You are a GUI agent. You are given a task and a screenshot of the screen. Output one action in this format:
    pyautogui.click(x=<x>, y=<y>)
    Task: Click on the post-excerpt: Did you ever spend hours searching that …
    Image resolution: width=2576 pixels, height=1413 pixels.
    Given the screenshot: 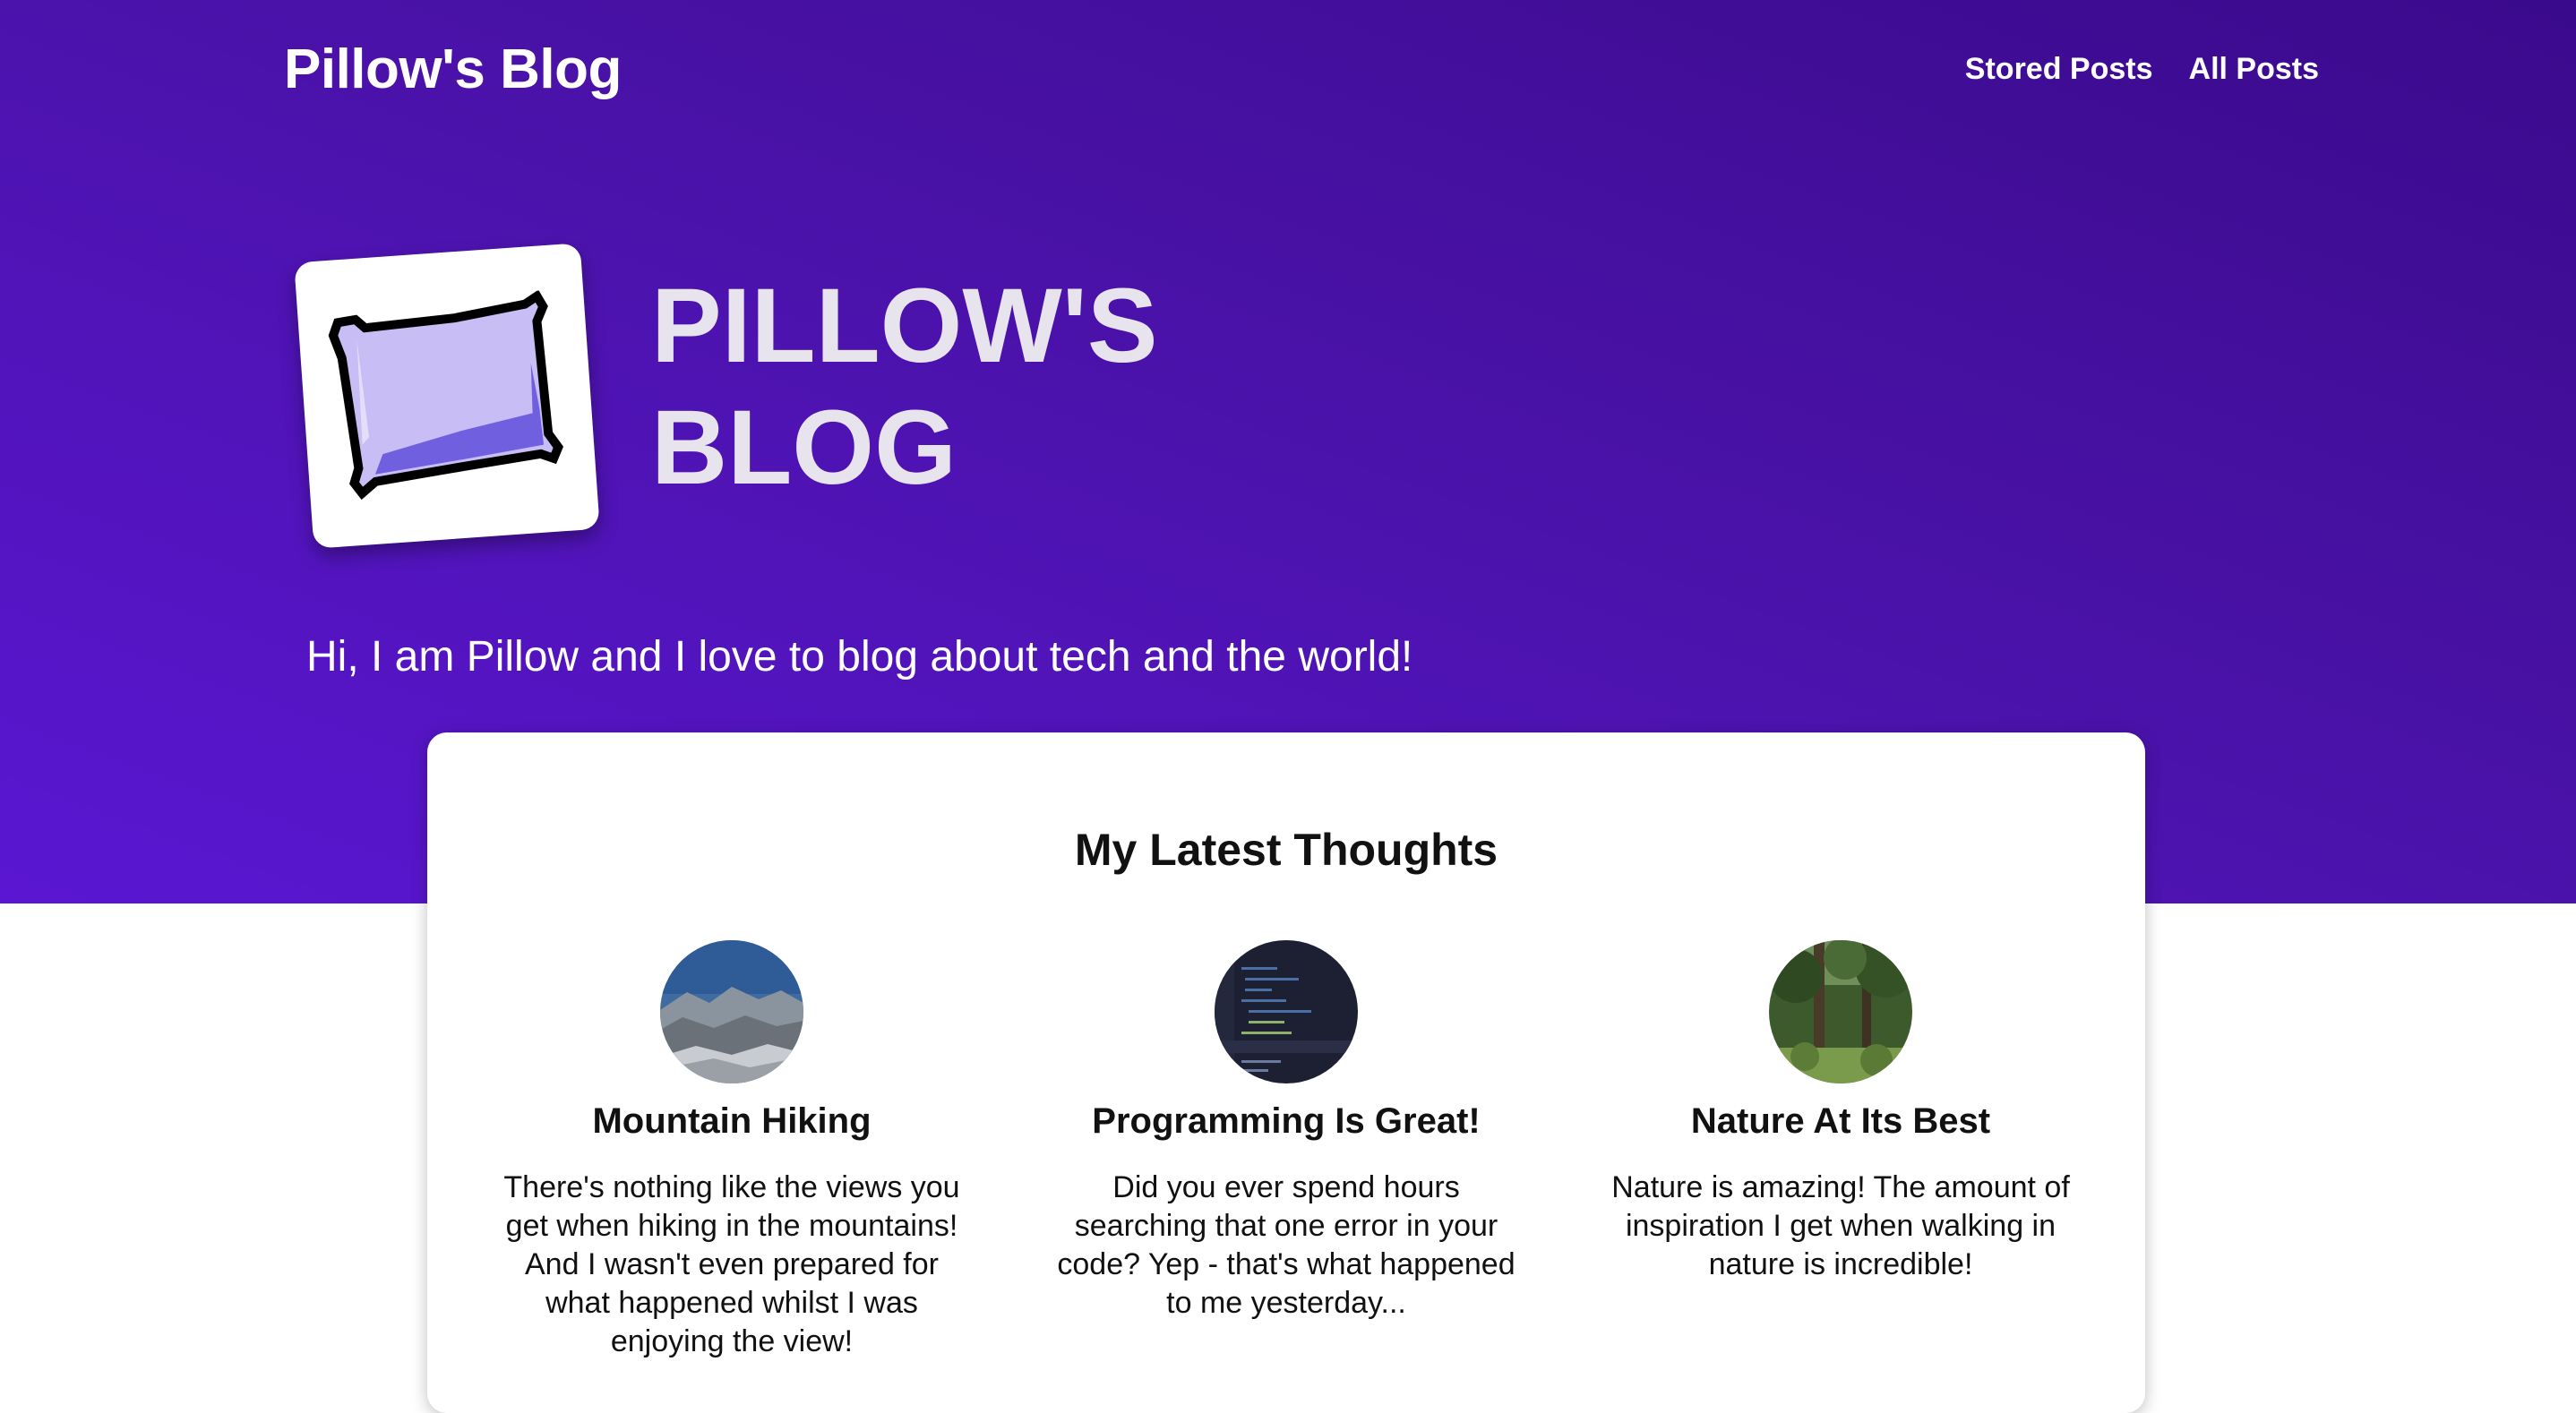 What is the action you would take?
    pyautogui.click(x=1286, y=1245)
    